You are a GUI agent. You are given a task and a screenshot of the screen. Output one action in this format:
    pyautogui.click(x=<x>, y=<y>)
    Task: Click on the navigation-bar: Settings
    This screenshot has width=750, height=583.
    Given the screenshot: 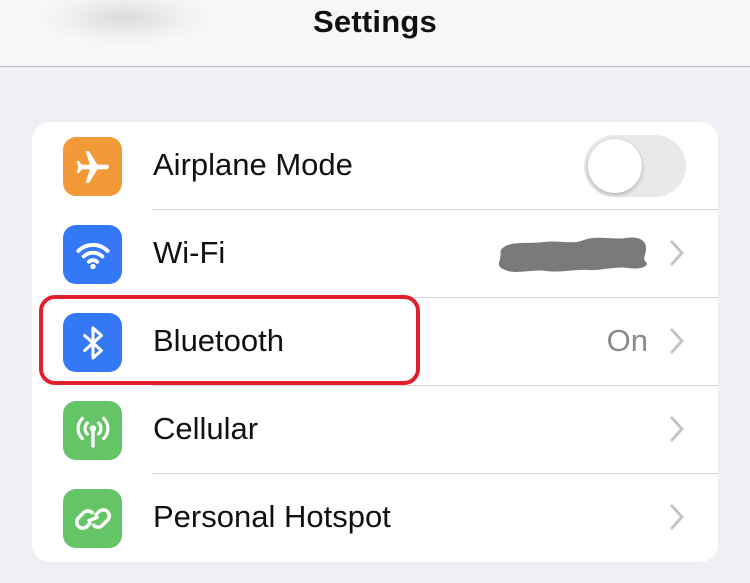 What is the action you would take?
    pyautogui.click(x=375, y=33)
    